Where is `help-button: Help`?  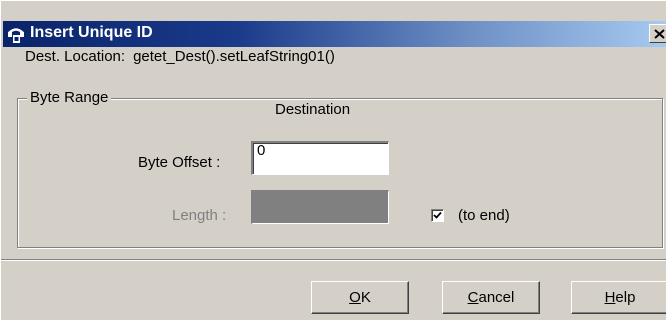 help-button: Help is located at coordinates (618, 297).